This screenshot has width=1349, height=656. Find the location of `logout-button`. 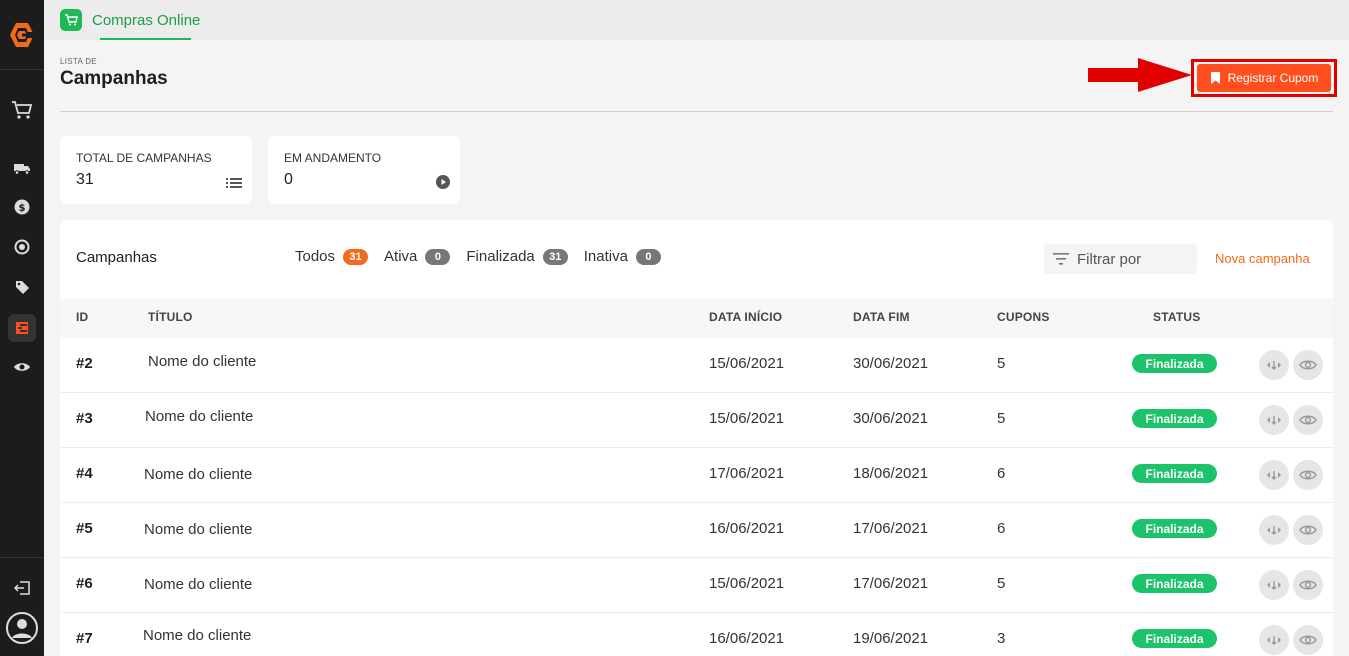

logout-button is located at coordinates (22, 588).